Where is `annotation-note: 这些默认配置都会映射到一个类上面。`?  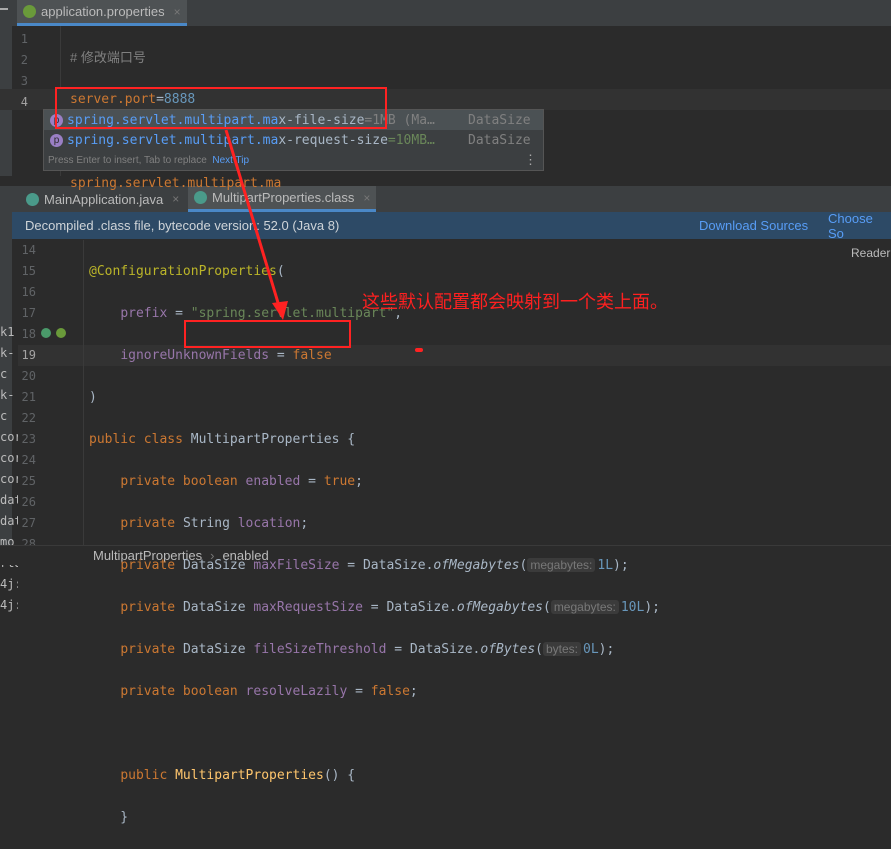 annotation-note: 这些默认配置都会映射到一个类上面。 is located at coordinates (515, 302).